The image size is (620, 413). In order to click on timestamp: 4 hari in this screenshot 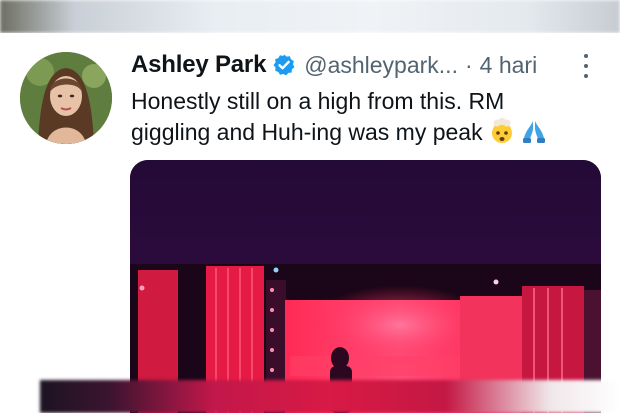, I will do `click(509, 65)`.